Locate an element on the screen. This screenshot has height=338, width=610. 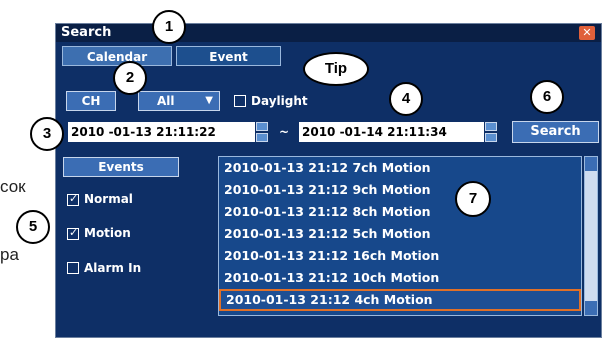
callout-4: 4 is located at coordinates (406, 99).